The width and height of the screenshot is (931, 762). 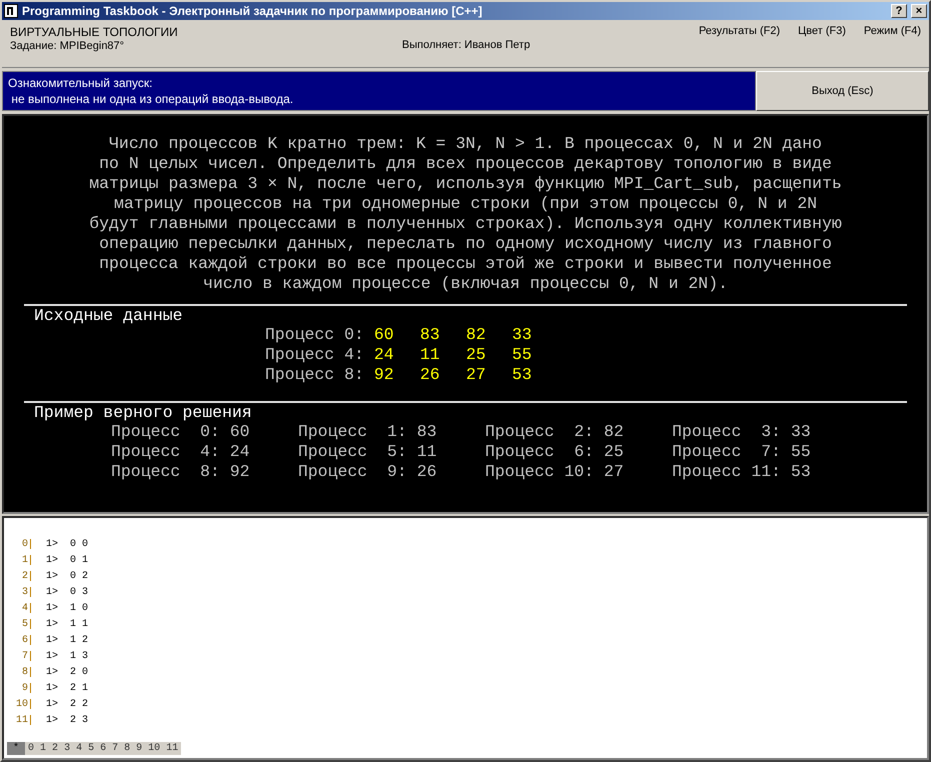 What do you see at coordinates (842, 91) in the screenshot?
I see `exit-button: Выход (Esc)` at bounding box center [842, 91].